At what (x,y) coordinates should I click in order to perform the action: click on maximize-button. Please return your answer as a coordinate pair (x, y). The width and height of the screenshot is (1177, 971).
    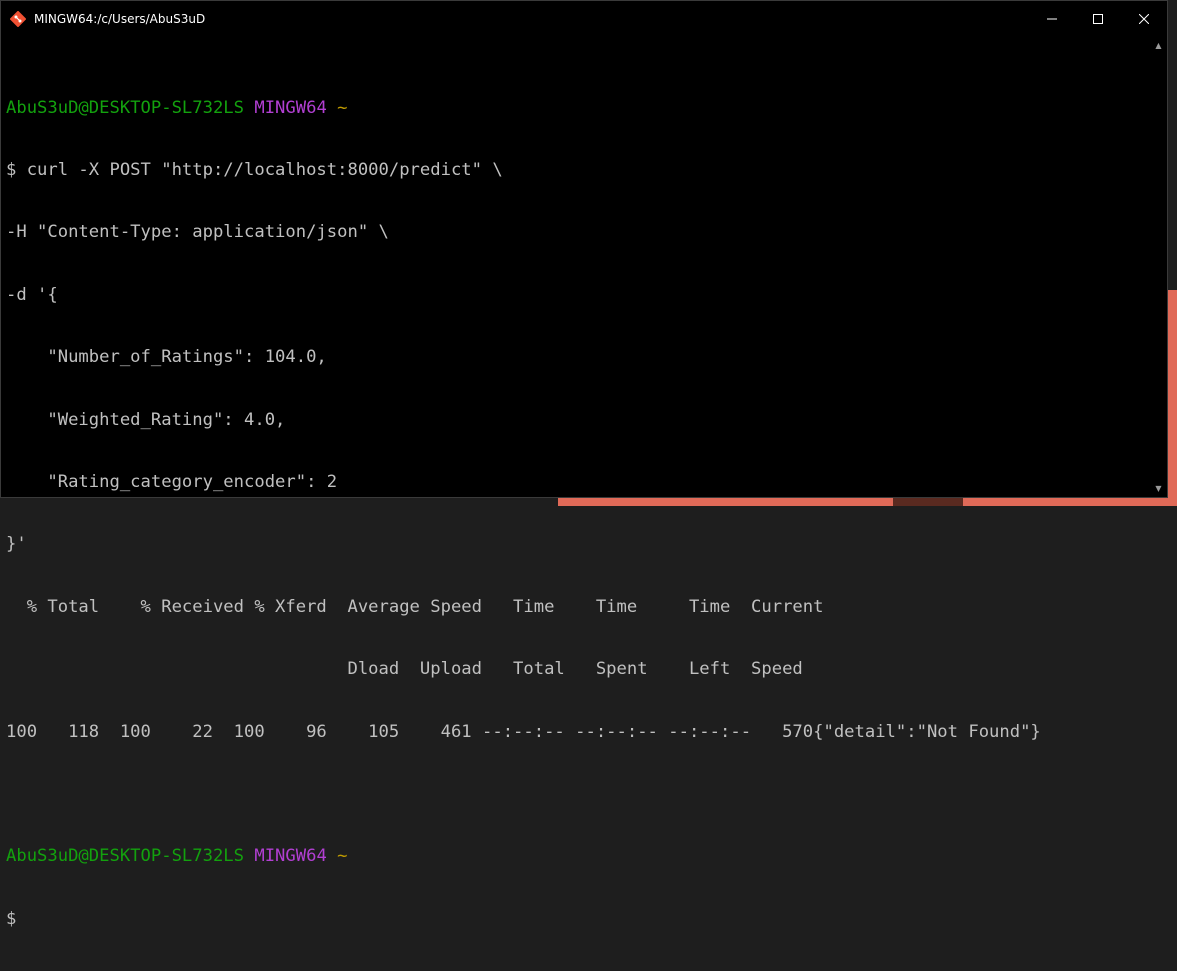
    Looking at the image, I should click on (1098, 19).